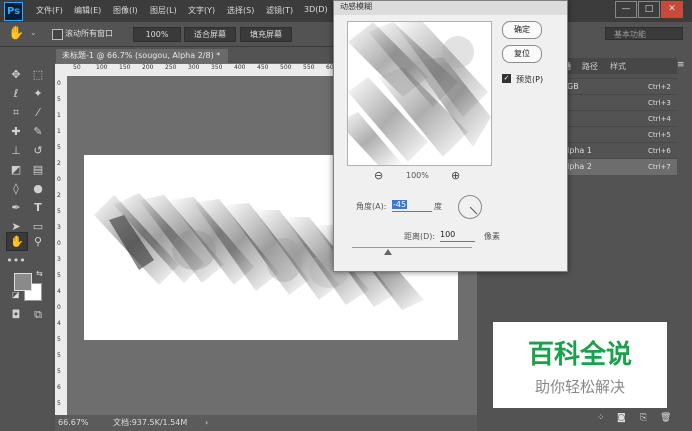  I want to click on angle-dial, so click(470, 207).